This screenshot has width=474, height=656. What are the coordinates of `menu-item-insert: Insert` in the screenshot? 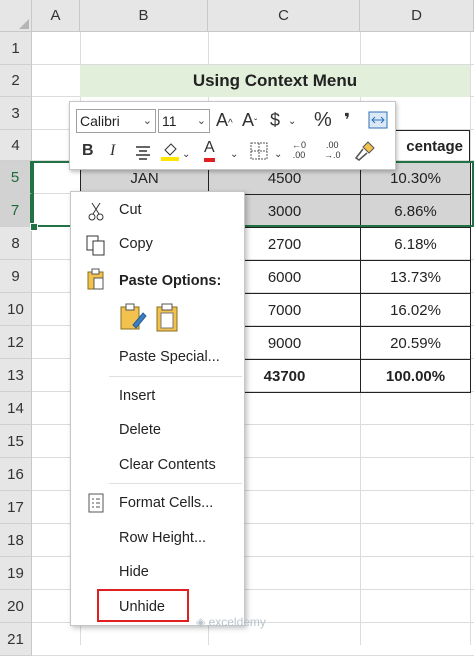 It's located at (137, 396).